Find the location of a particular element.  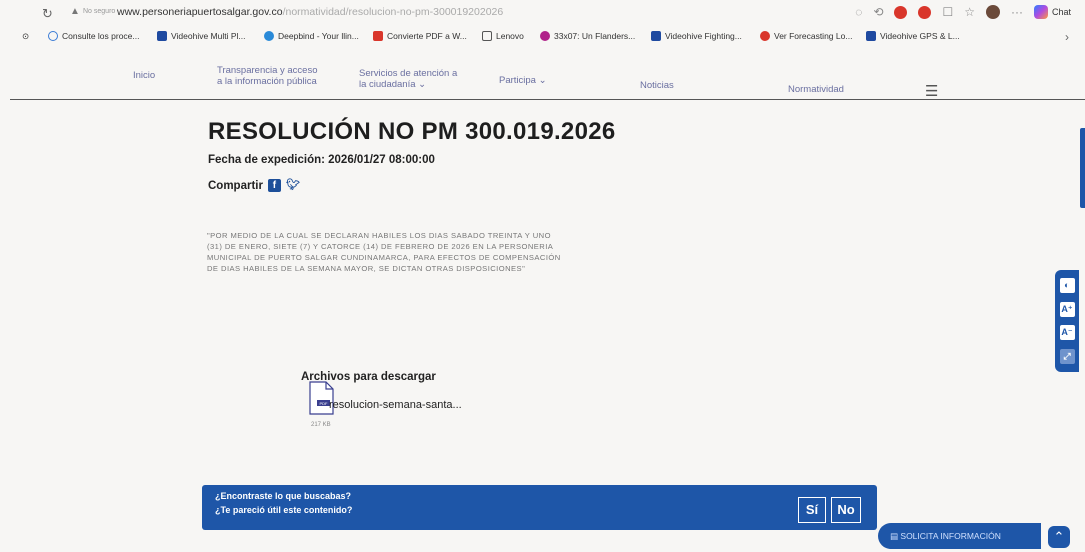

globe-icon is located at coordinates (53, 36).